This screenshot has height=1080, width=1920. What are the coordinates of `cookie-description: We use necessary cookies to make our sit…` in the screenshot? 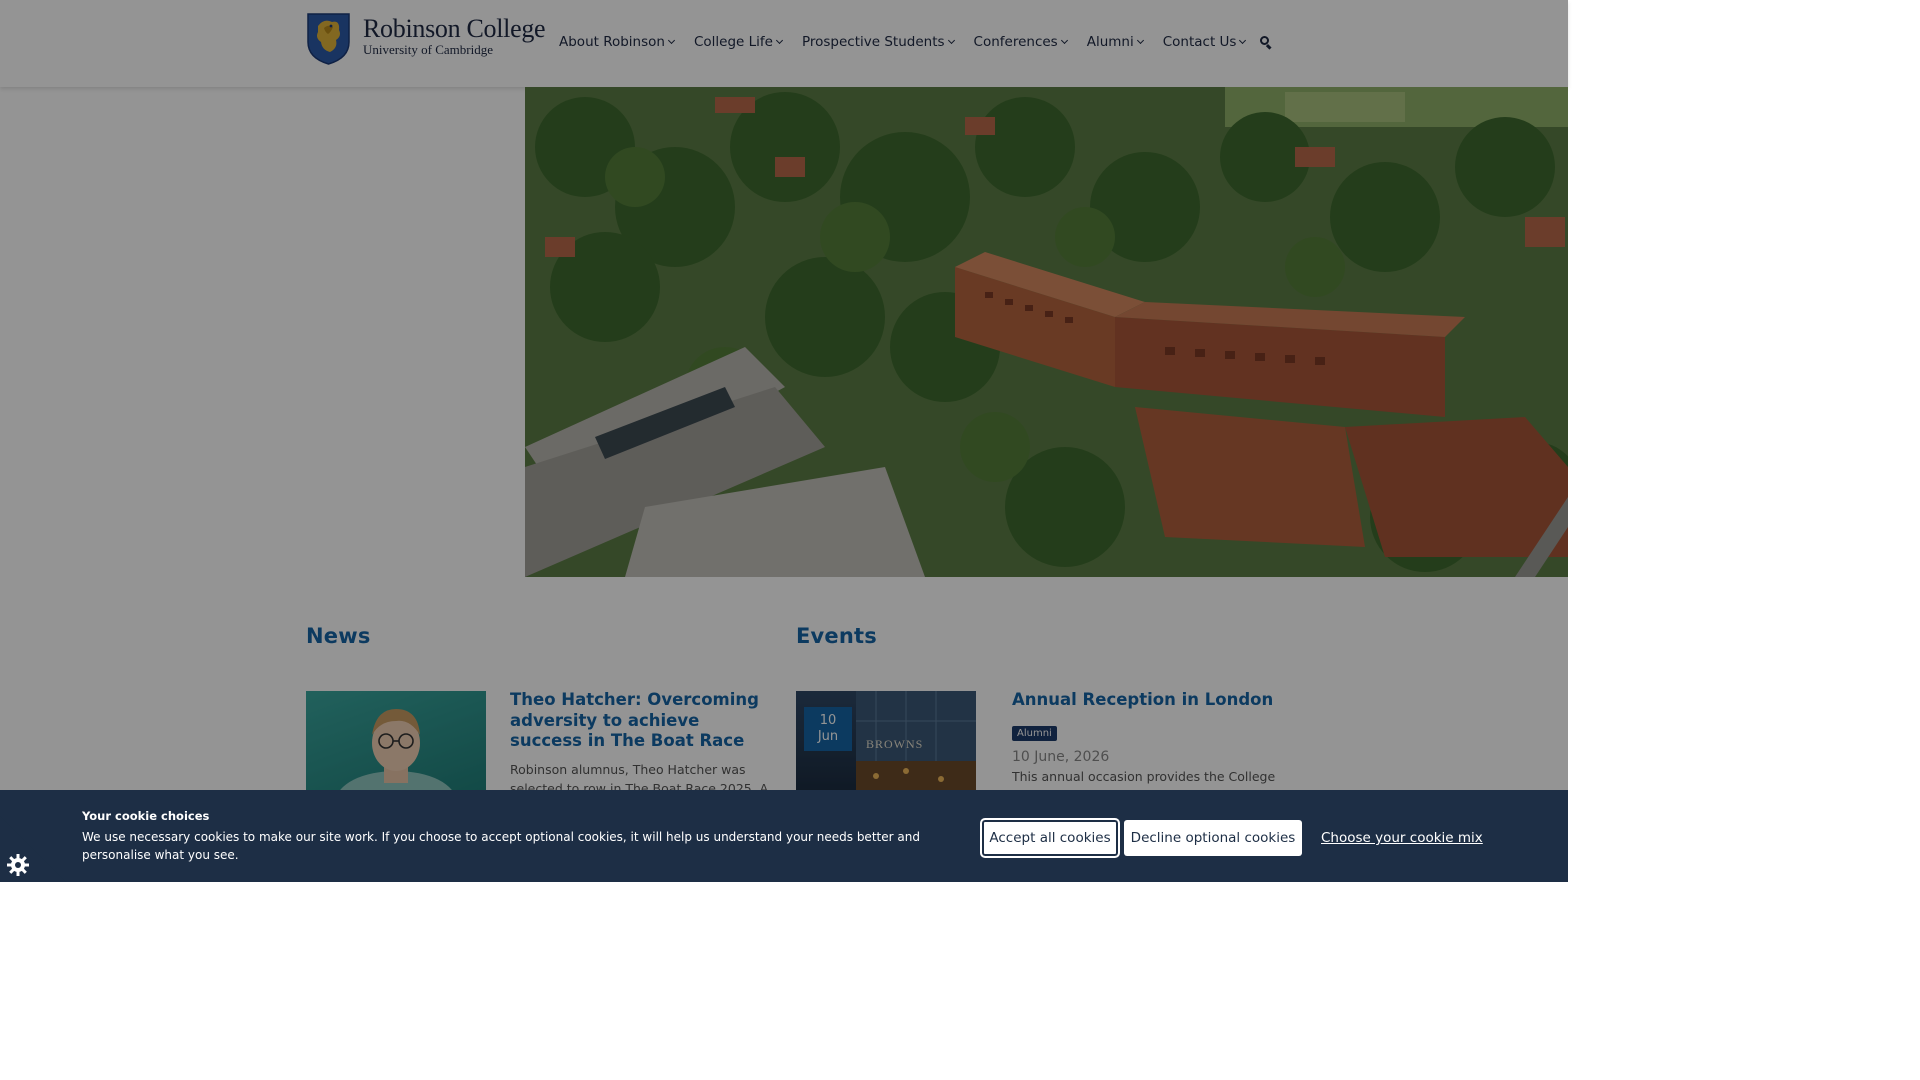 It's located at (501, 846).